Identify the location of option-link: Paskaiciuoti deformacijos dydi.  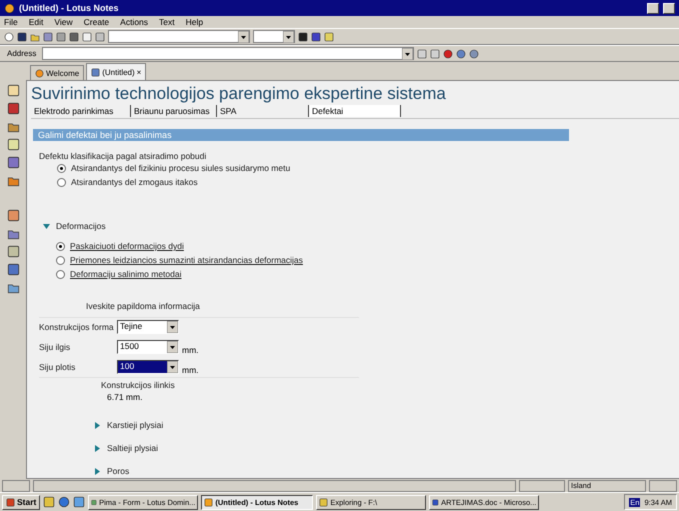
(127, 246).